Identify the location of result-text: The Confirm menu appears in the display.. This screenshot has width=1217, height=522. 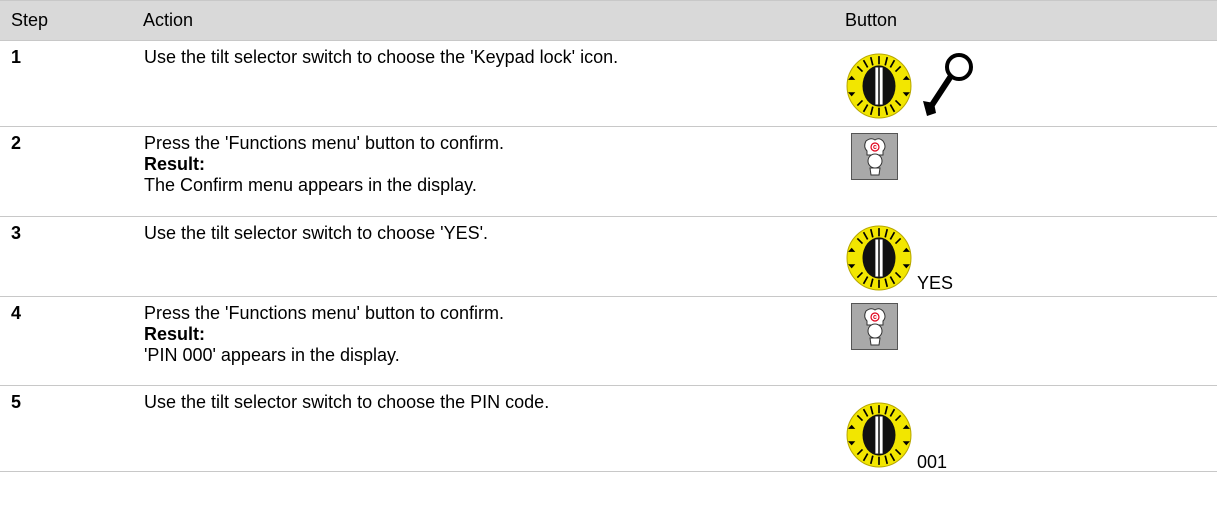
(310, 185).